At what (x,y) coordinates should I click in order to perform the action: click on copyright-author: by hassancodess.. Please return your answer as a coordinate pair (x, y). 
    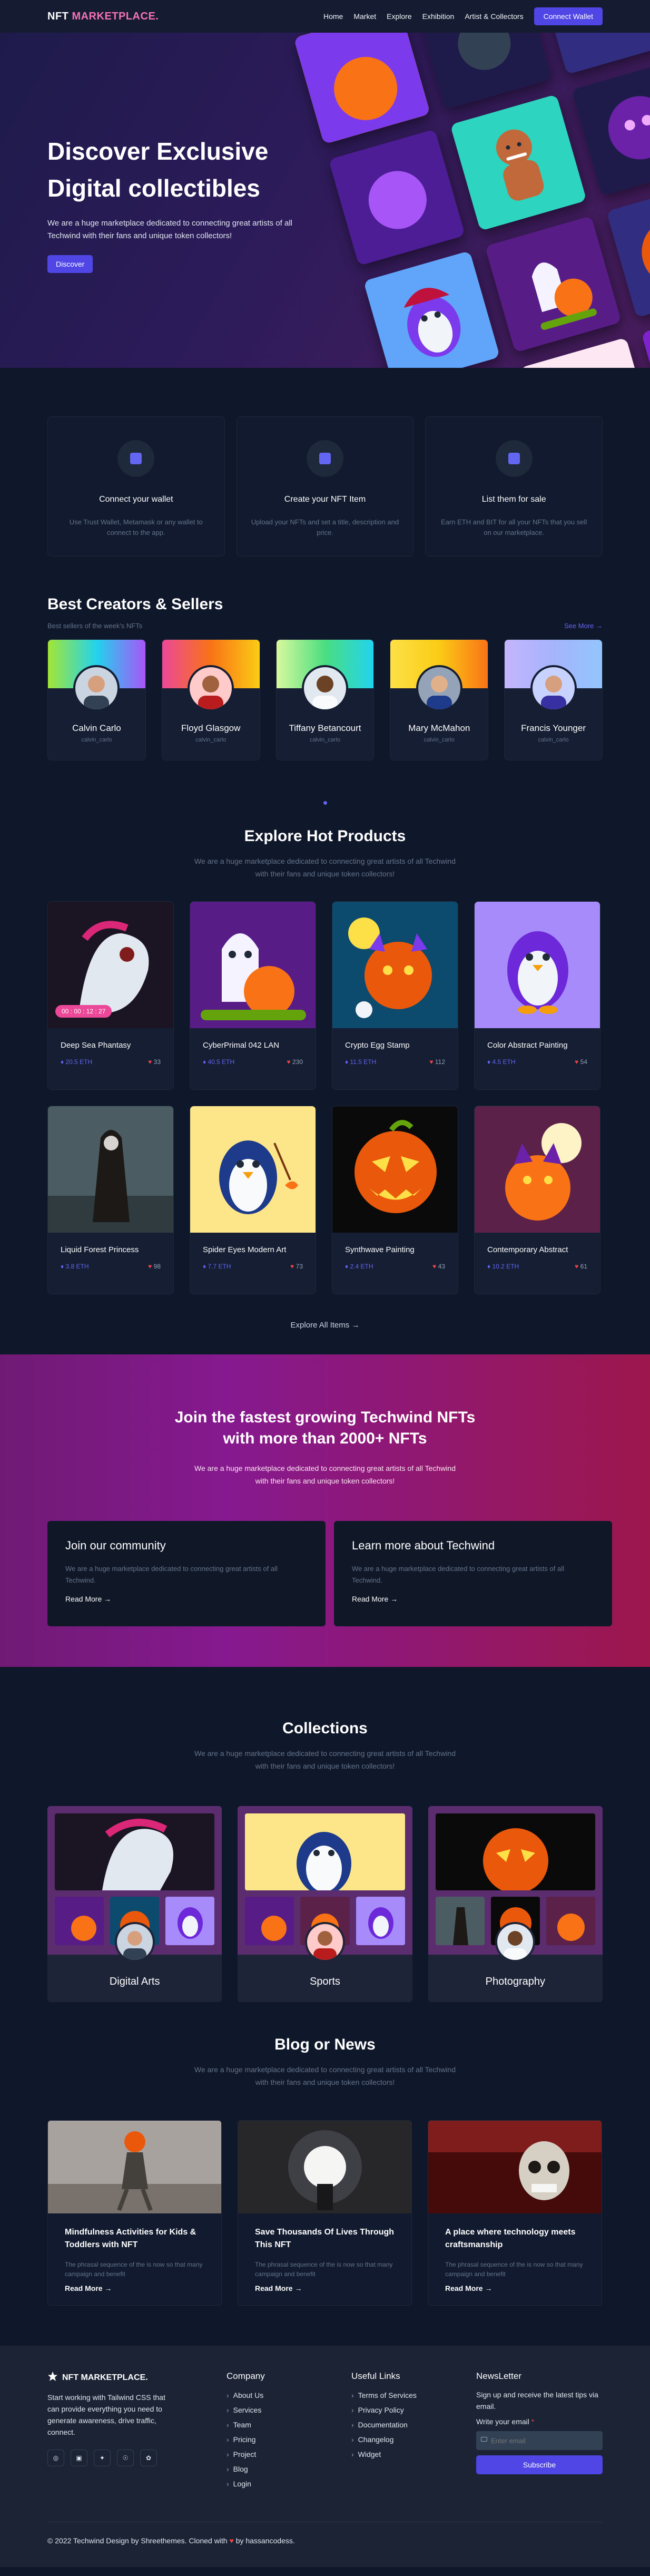
    Looking at the image, I should click on (265, 2540).